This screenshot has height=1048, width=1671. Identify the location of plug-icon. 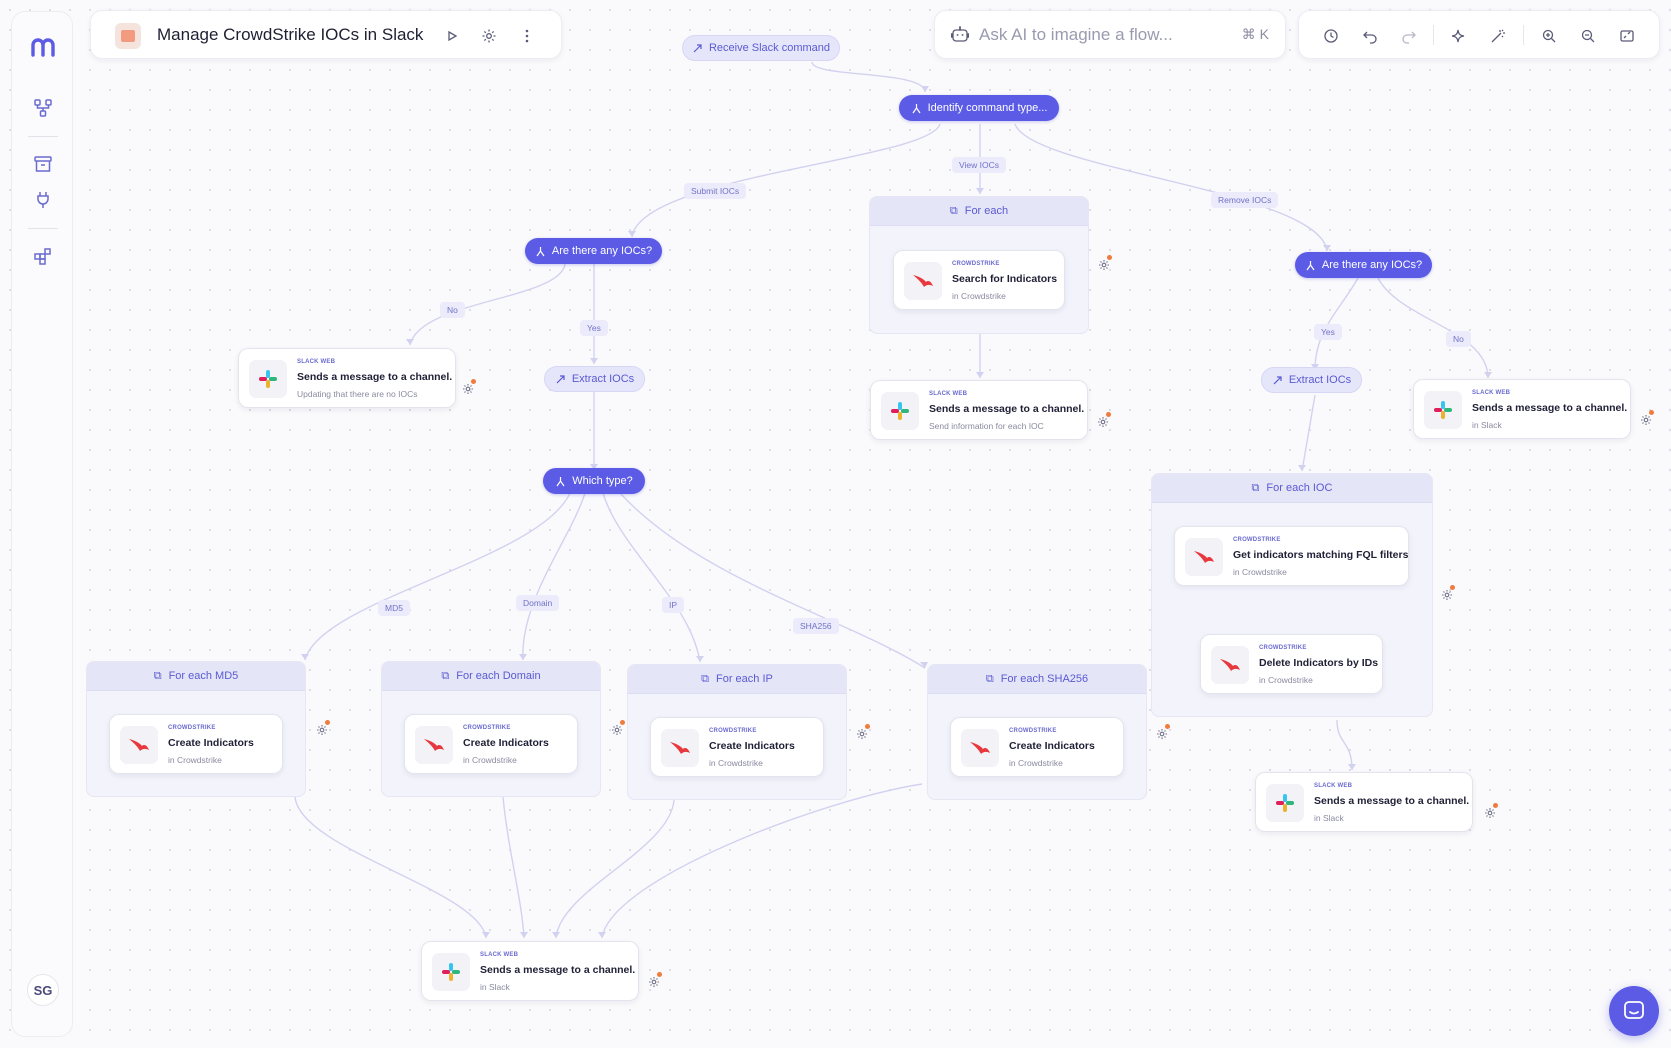
(43, 200).